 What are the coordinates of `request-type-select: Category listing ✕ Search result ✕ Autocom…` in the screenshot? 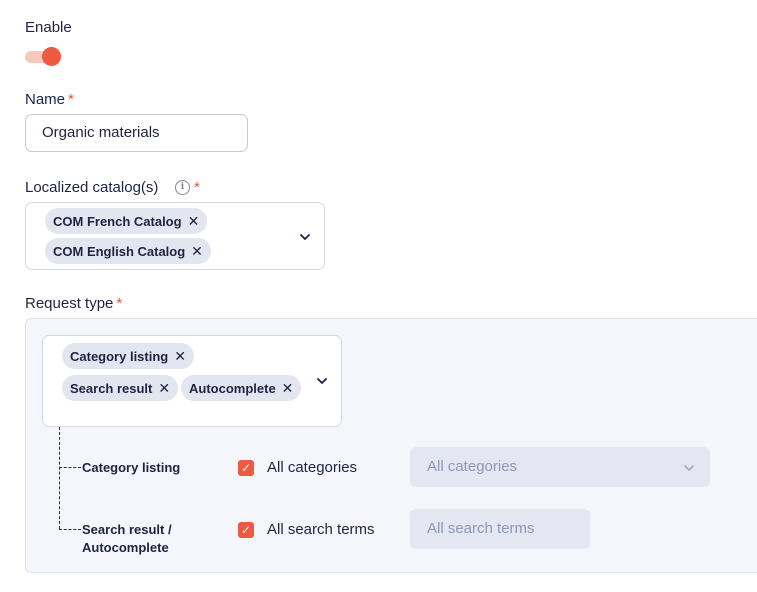 It's located at (192, 381).